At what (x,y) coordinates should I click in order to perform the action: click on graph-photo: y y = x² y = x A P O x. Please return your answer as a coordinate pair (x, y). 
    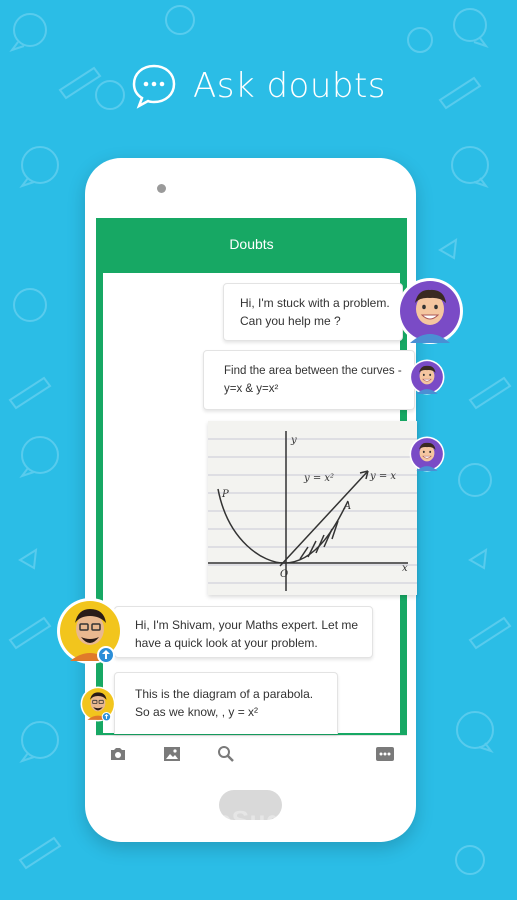
    Looking at the image, I should click on (312, 511).